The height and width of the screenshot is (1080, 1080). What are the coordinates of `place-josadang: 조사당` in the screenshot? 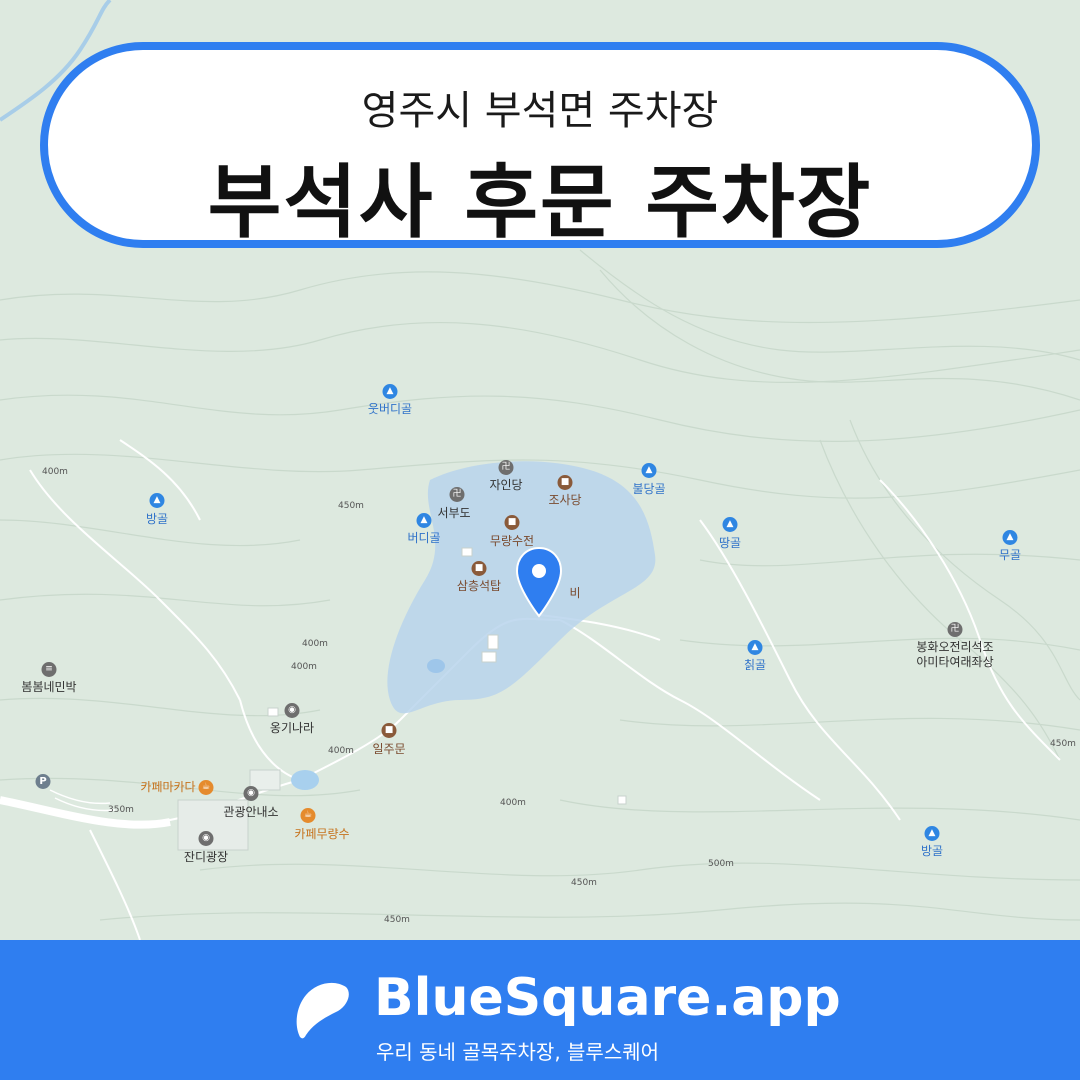 It's located at (564, 500).